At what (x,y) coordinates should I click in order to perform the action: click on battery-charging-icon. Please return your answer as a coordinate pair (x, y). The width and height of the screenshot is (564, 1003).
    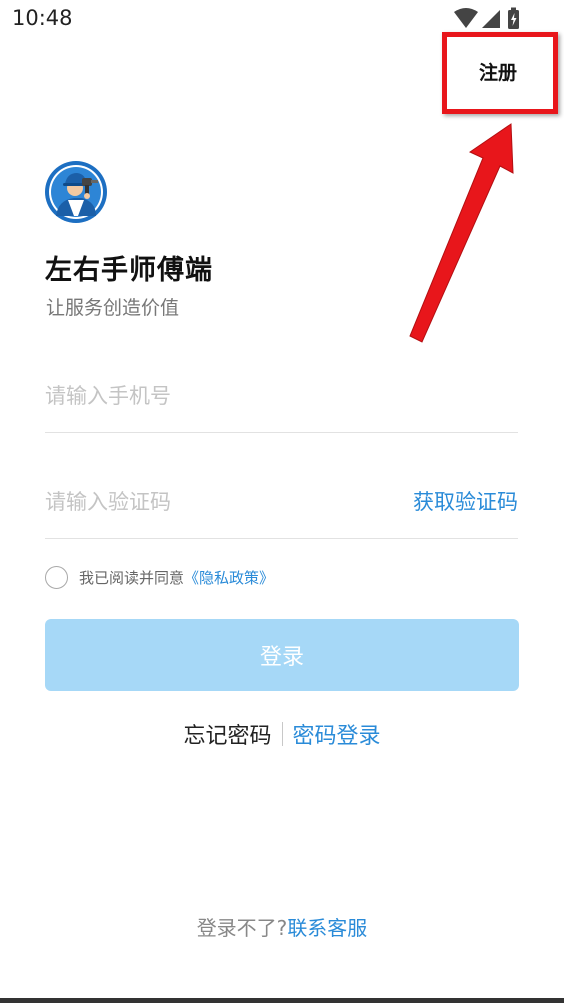
    Looking at the image, I should click on (513, 18).